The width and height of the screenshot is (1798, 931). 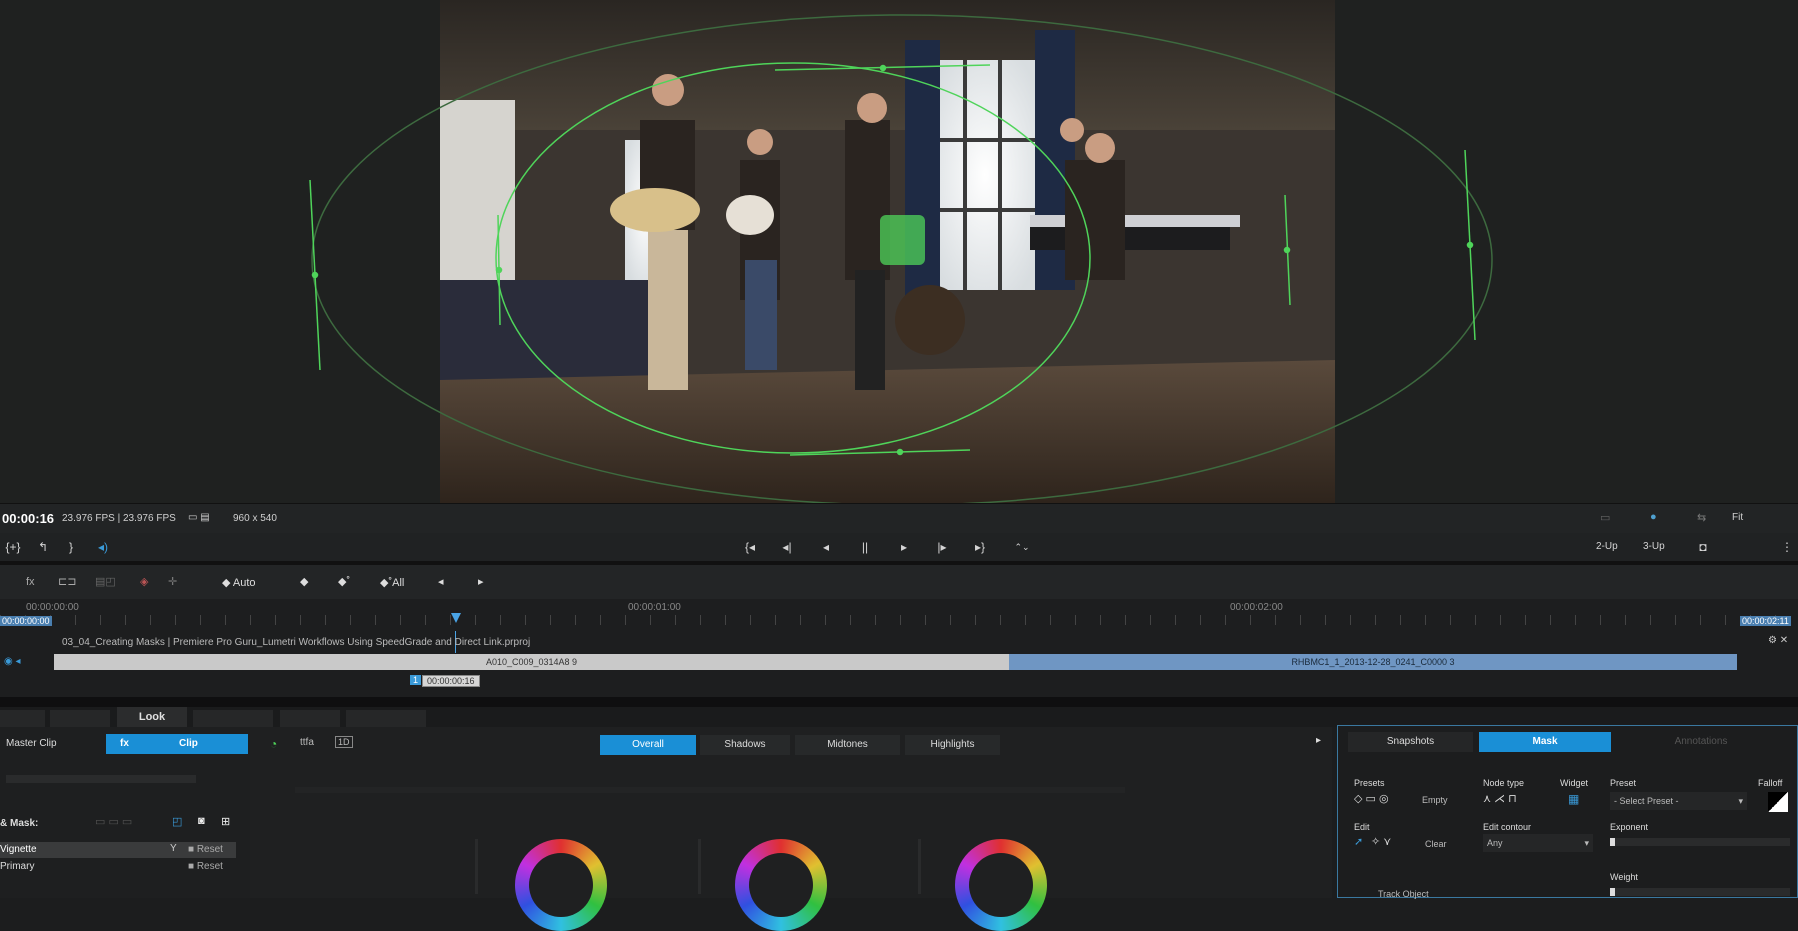 What do you see at coordinates (1778, 640) in the screenshot?
I see `track-settings-icon: ⚙ ✕` at bounding box center [1778, 640].